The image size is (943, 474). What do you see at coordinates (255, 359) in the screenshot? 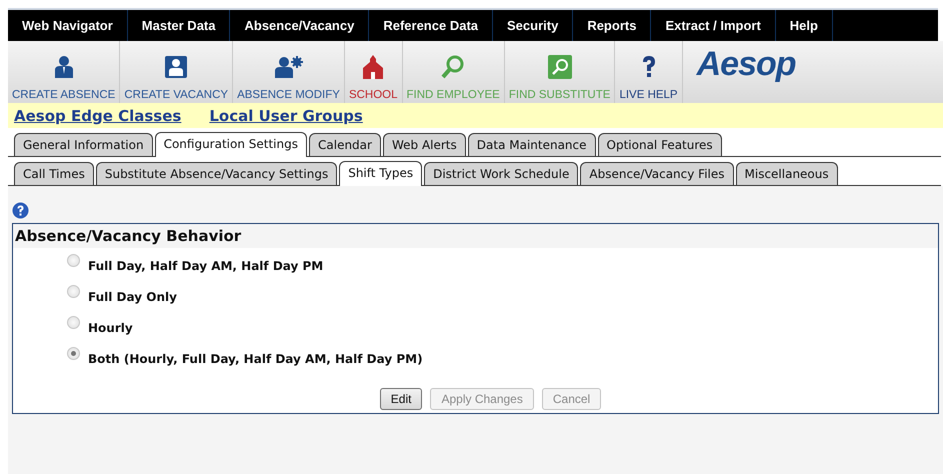
I see `option-label: Both (Hourly, Full Day, Half Day AM, Half Day PM)` at bounding box center [255, 359].